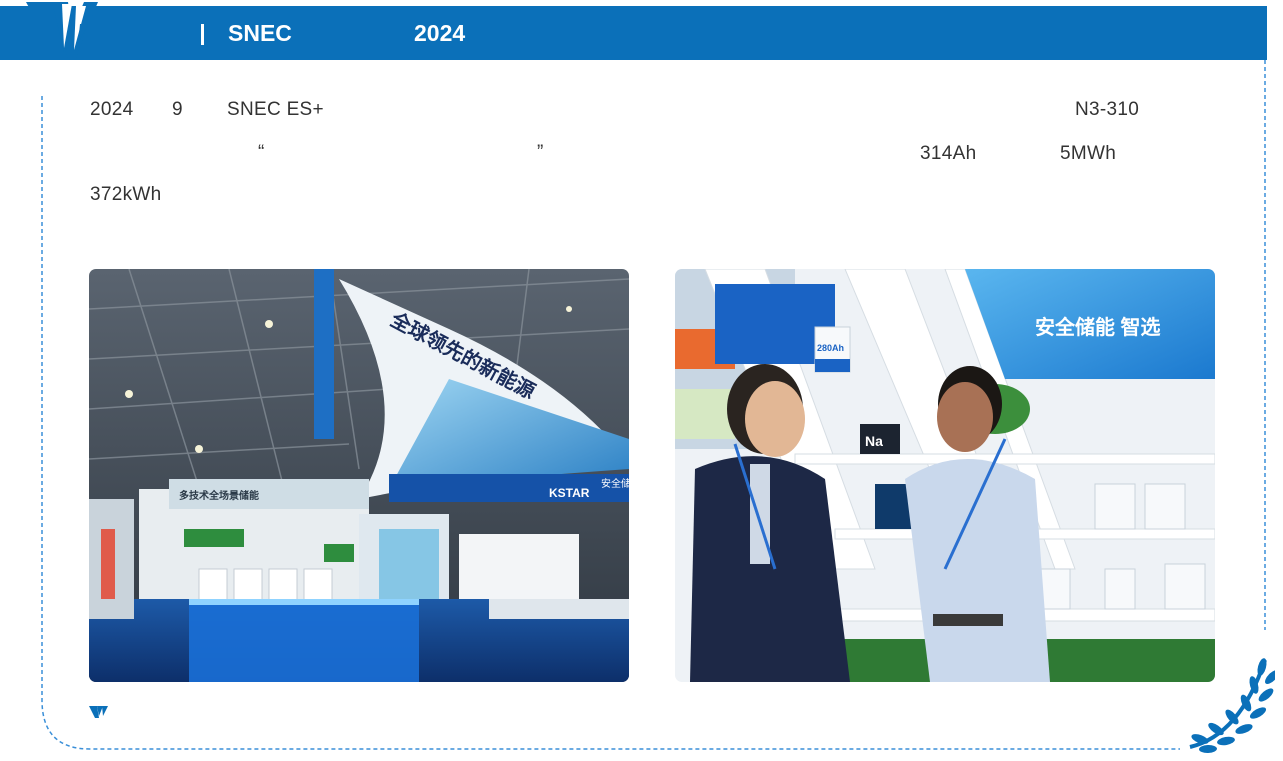  What do you see at coordinates (219, 495) in the screenshot?
I see `booth-sign-text: 多技术全场景储能` at bounding box center [219, 495].